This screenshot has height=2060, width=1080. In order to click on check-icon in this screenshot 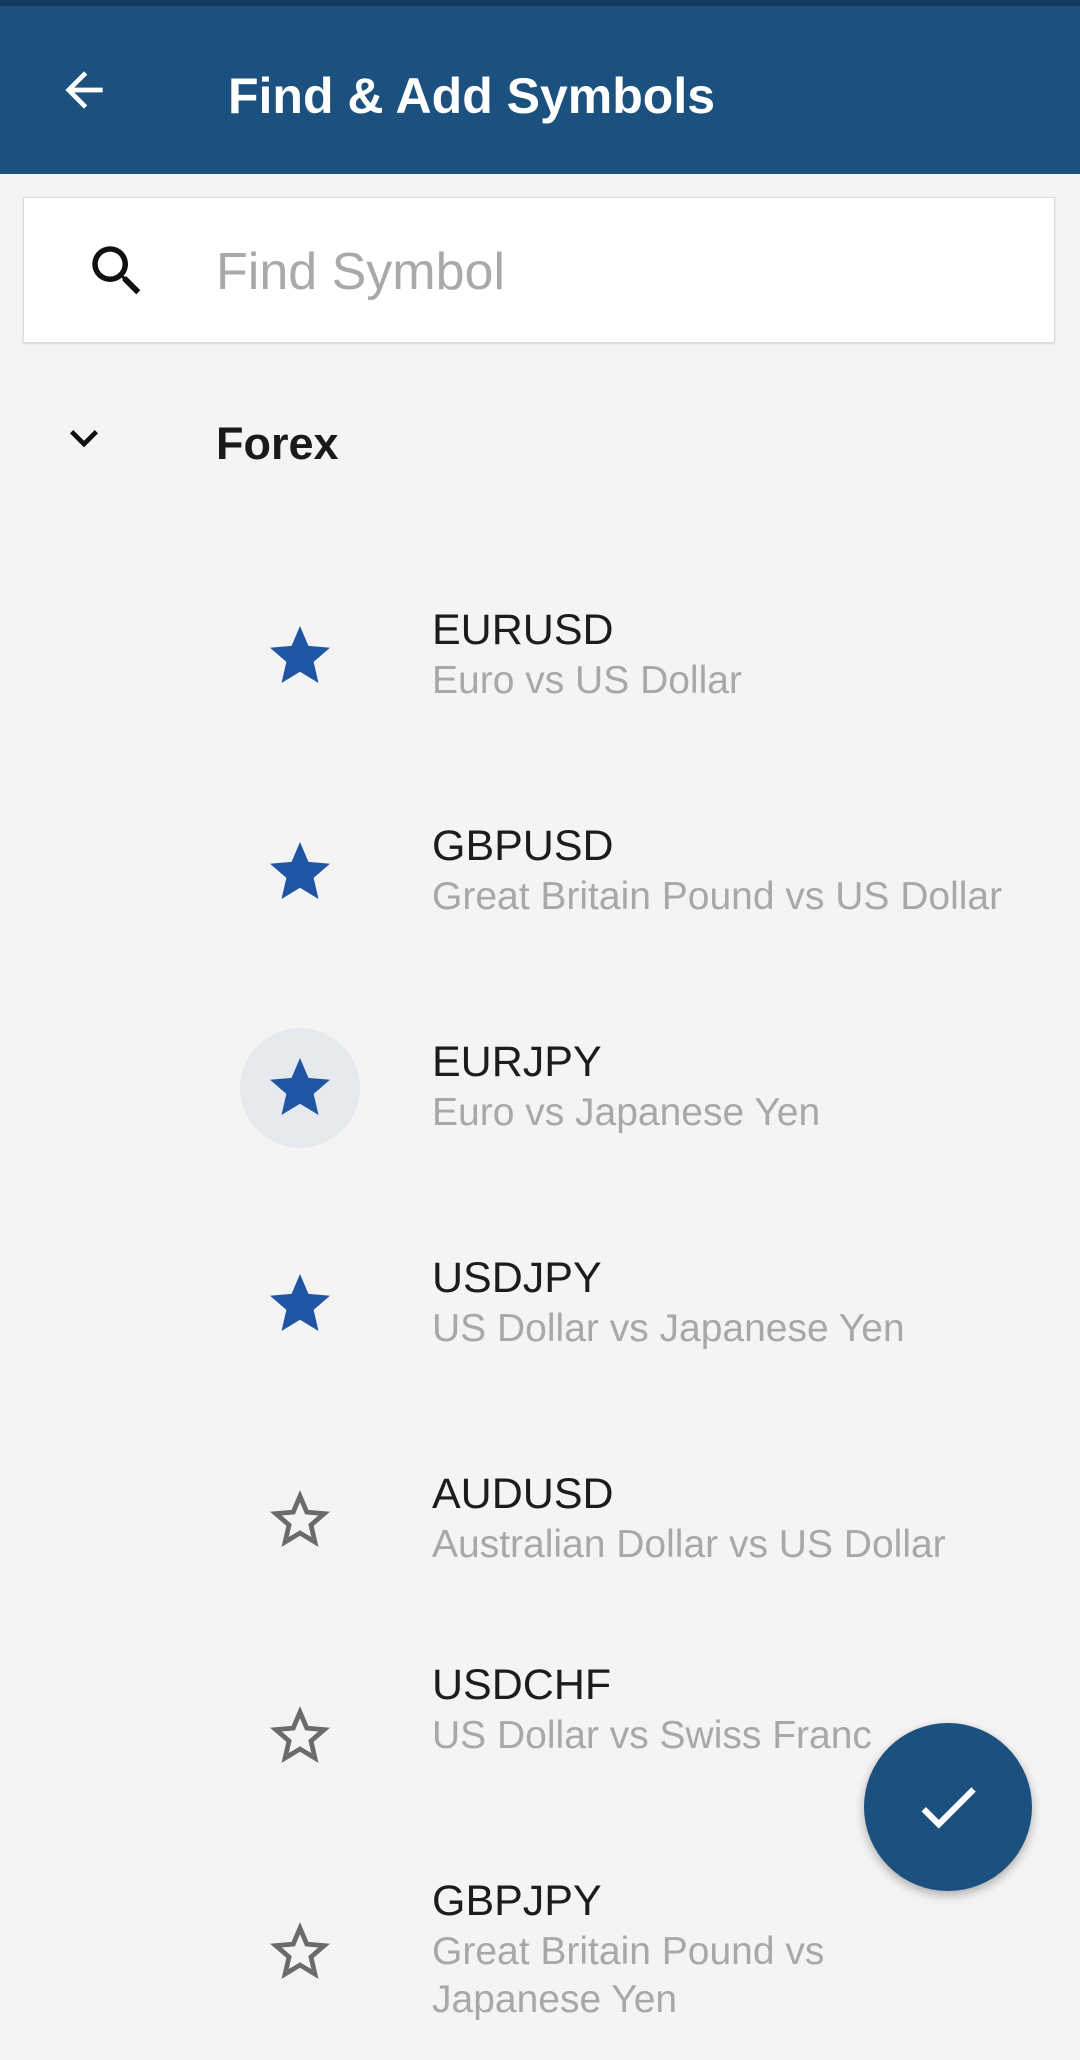, I will do `click(948, 1808)`.